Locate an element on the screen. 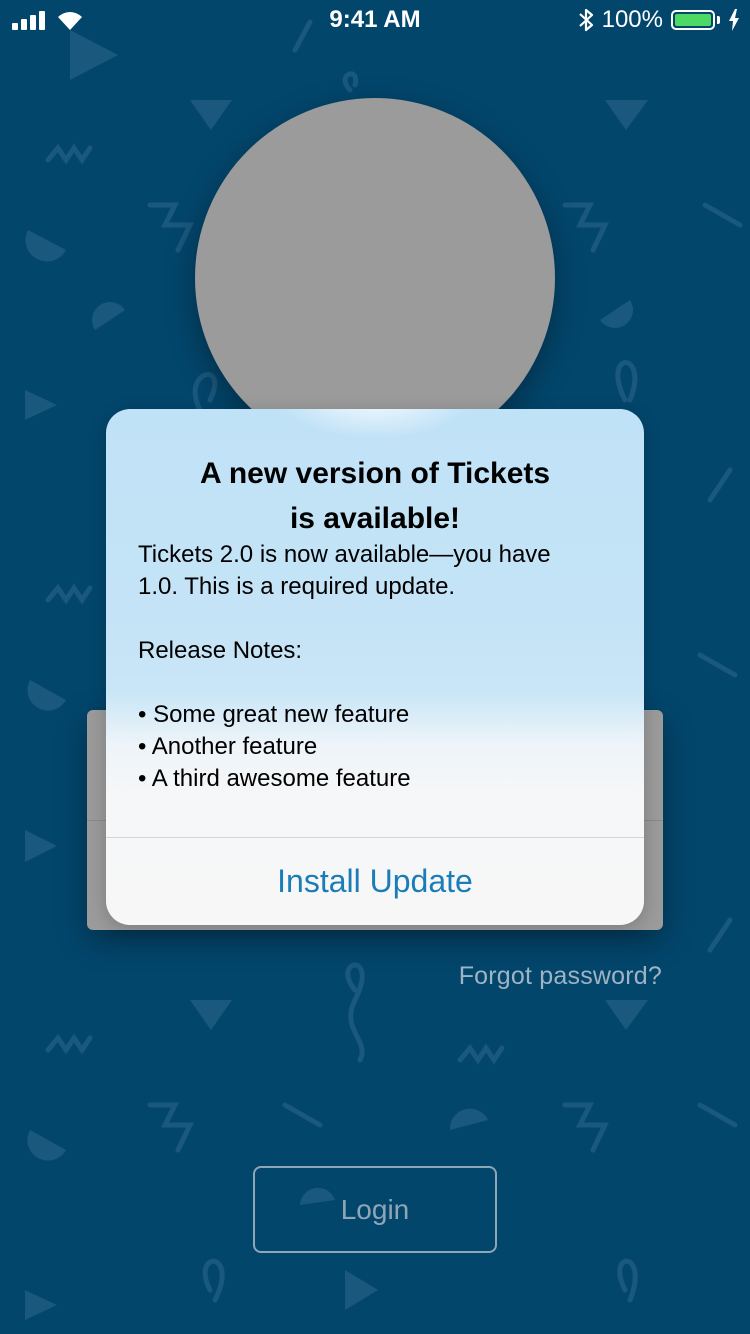 The image size is (750, 1334). release-notes-heading: Release Notes: is located at coordinates (220, 650).